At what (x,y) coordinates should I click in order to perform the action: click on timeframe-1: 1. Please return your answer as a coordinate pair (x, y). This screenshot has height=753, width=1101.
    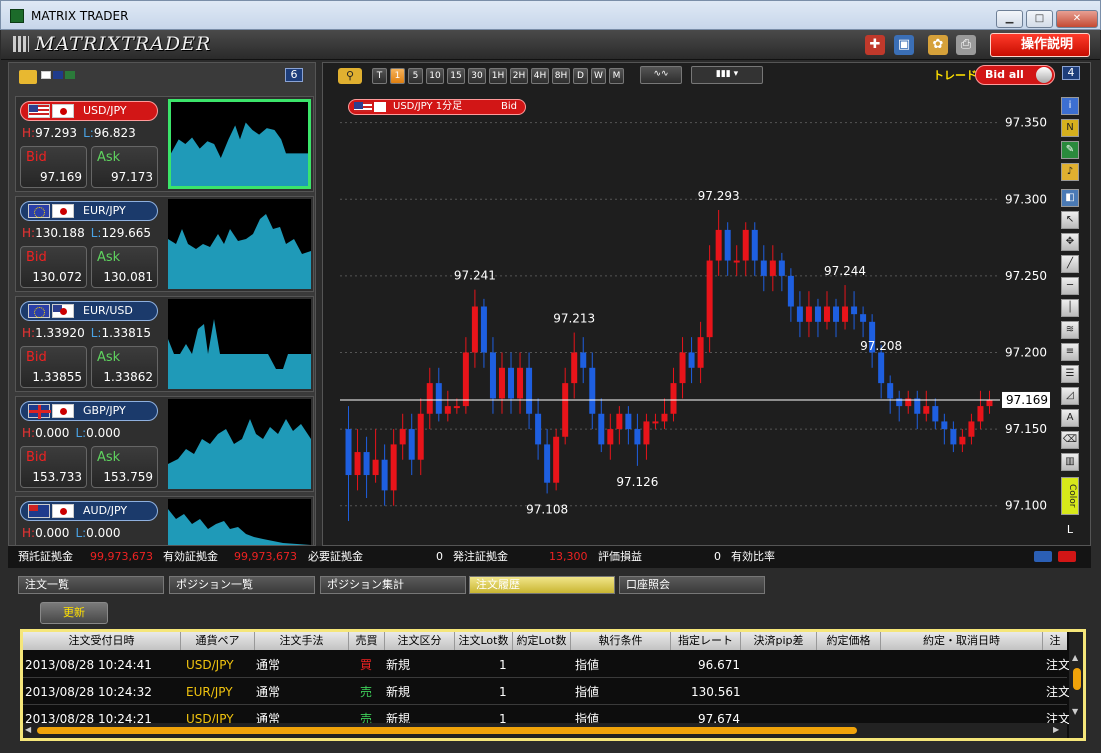
    Looking at the image, I should click on (397, 76).